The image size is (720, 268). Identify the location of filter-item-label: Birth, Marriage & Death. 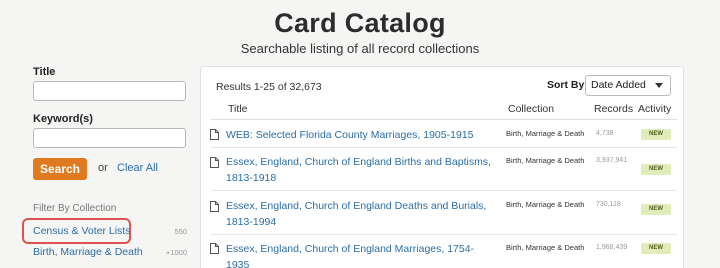
(88, 252).